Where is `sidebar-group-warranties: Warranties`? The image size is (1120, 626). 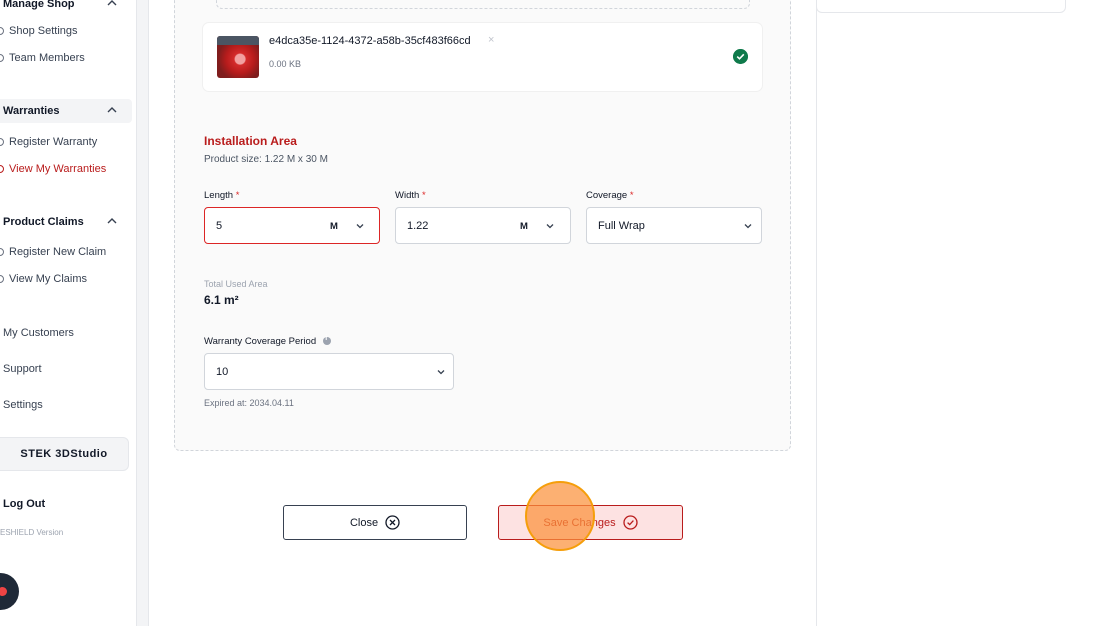
sidebar-group-warranties: Warranties is located at coordinates (66, 111).